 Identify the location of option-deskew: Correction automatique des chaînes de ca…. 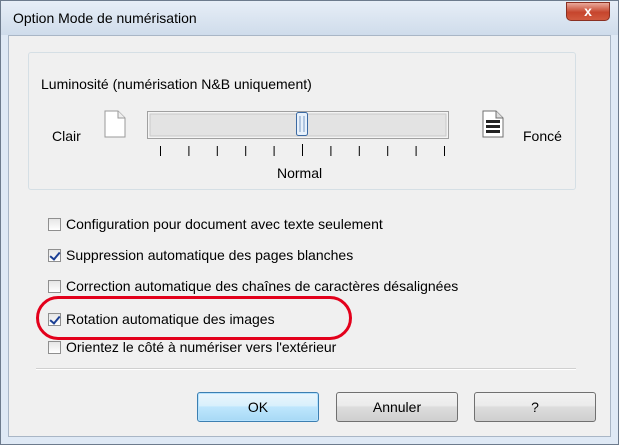
(253, 286).